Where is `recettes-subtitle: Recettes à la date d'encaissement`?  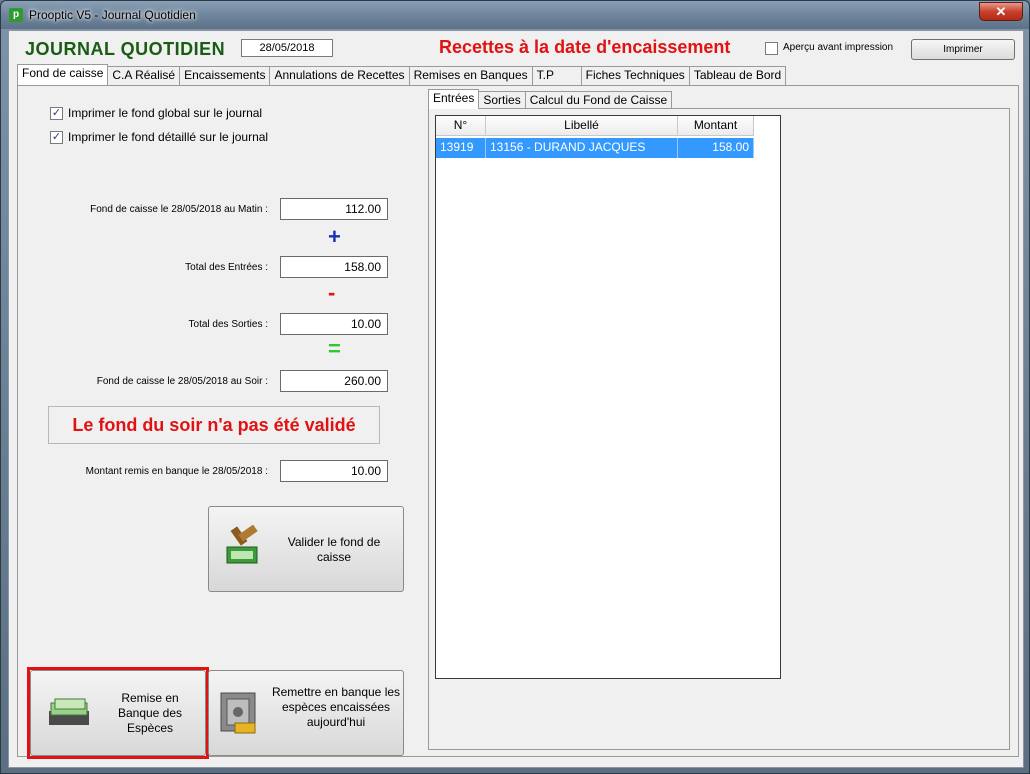
recettes-subtitle: Recettes à la date d'encaissement is located at coordinates (585, 47).